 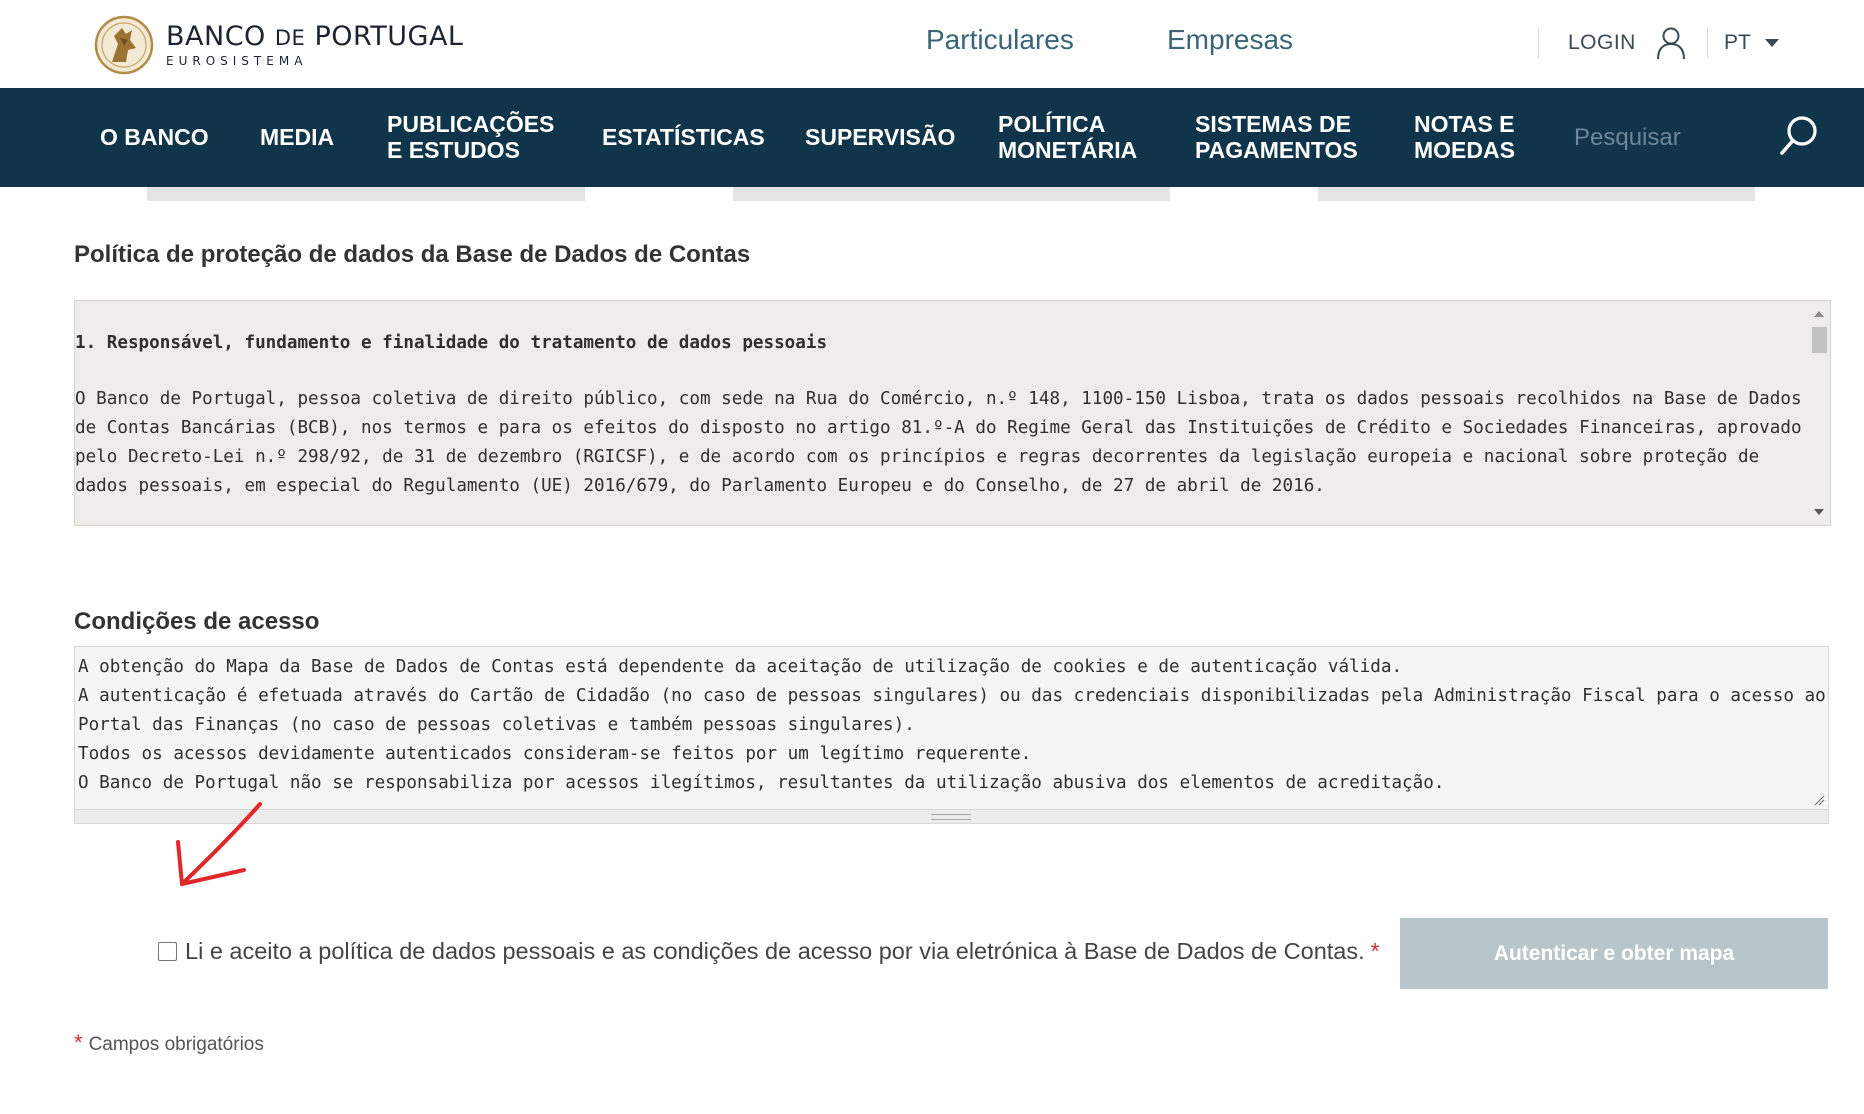 What do you see at coordinates (1000, 40) in the screenshot?
I see `segment-link-particulares: Particulares` at bounding box center [1000, 40].